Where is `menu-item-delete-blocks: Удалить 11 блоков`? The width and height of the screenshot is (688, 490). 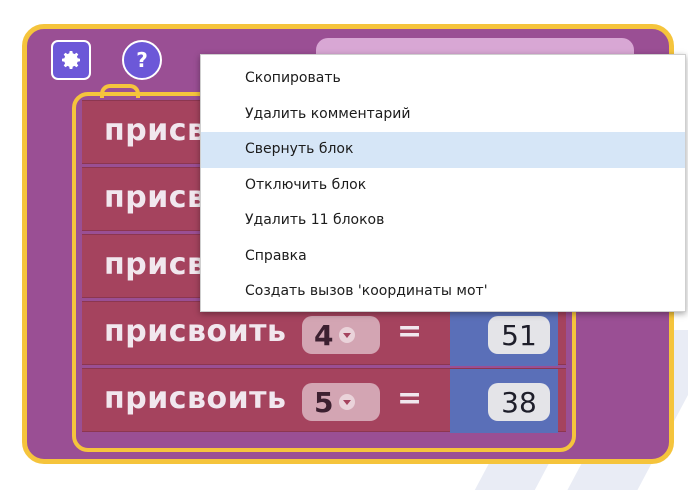 menu-item-delete-blocks: Удалить 11 блоков is located at coordinates (443, 221).